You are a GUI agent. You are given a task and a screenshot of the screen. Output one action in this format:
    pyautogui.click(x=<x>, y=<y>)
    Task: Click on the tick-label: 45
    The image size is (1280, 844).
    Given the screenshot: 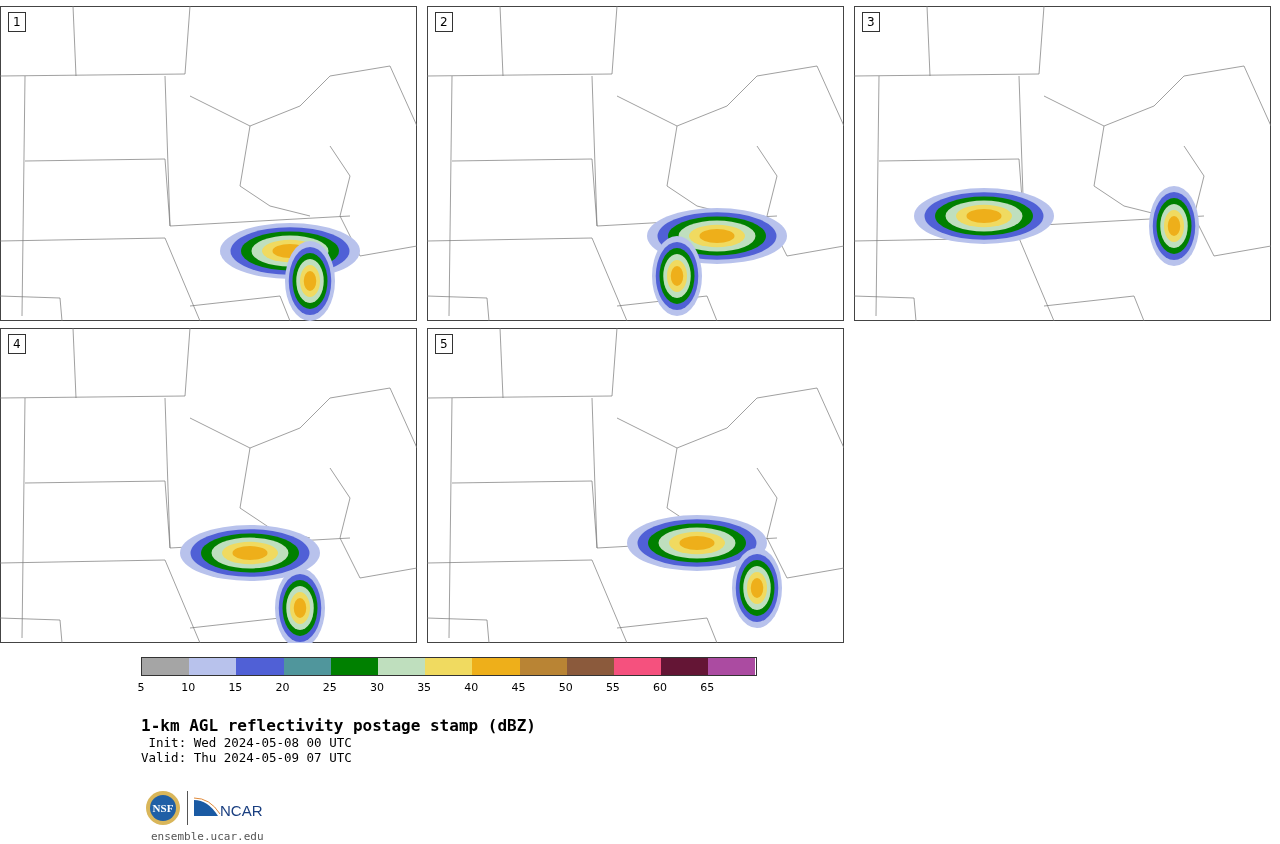 What is the action you would take?
    pyautogui.click(x=518, y=687)
    